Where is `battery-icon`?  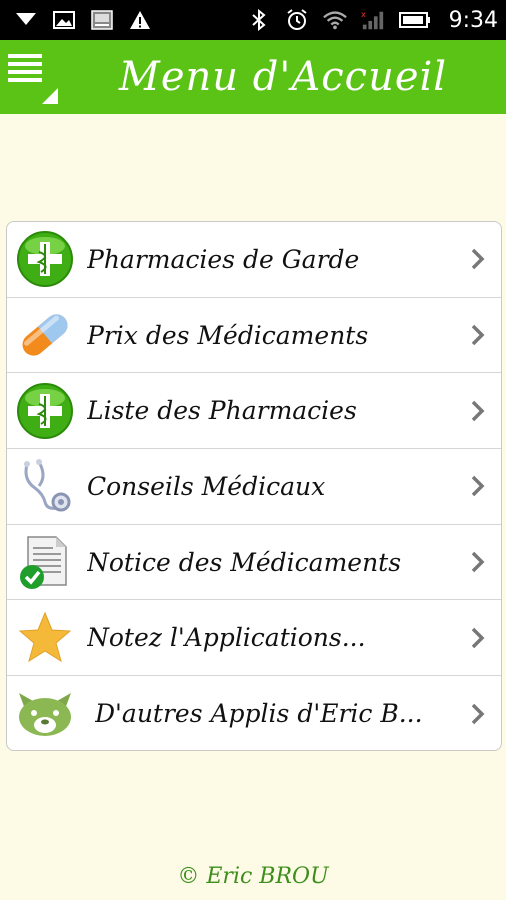 battery-icon is located at coordinates (414, 20).